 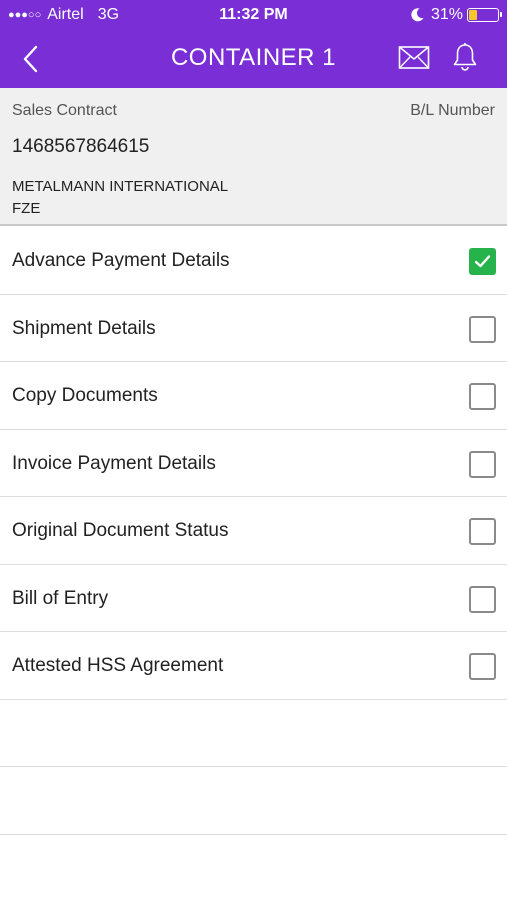 What do you see at coordinates (452, 110) in the screenshot?
I see `bl-number-label: B/L Number` at bounding box center [452, 110].